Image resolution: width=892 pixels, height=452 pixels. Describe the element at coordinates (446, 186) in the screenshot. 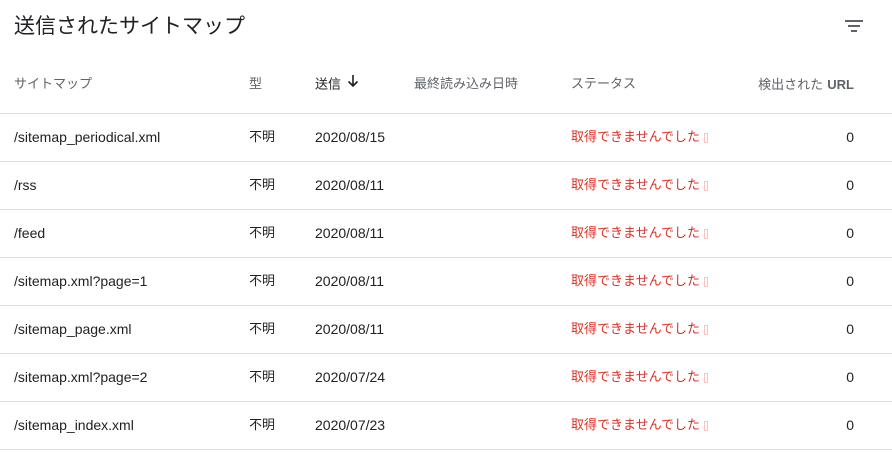

I see `table-row: /rss 不明 2020/08/11 取得できませんでした 0` at that location.